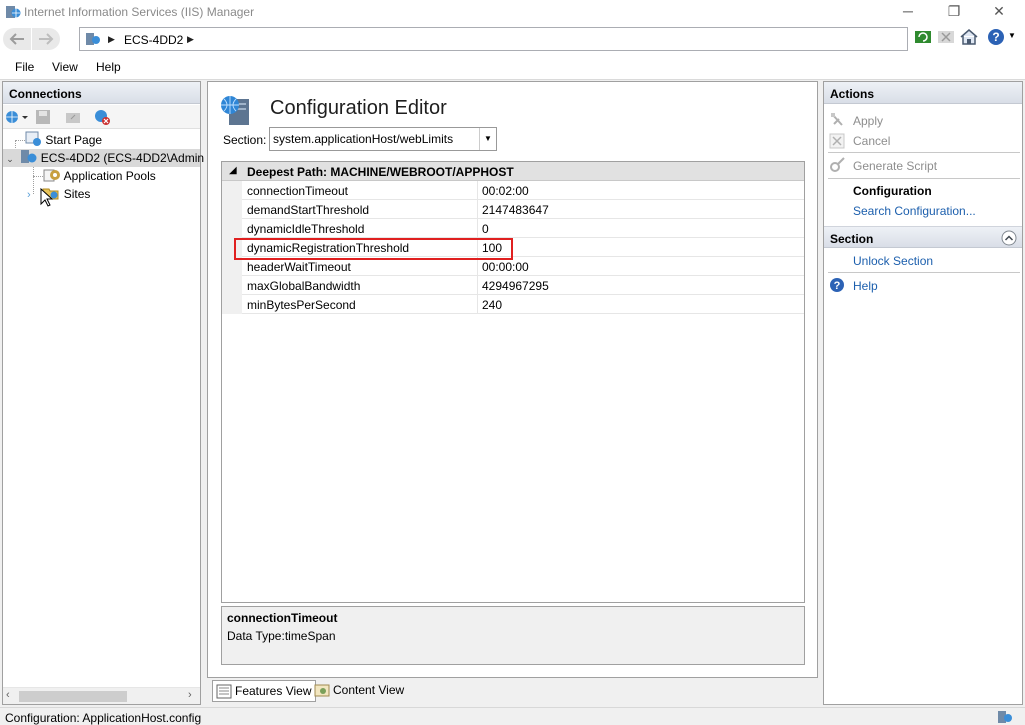  Describe the element at coordinates (871, 141) in the screenshot. I see `cancel-action: Cancel` at that location.